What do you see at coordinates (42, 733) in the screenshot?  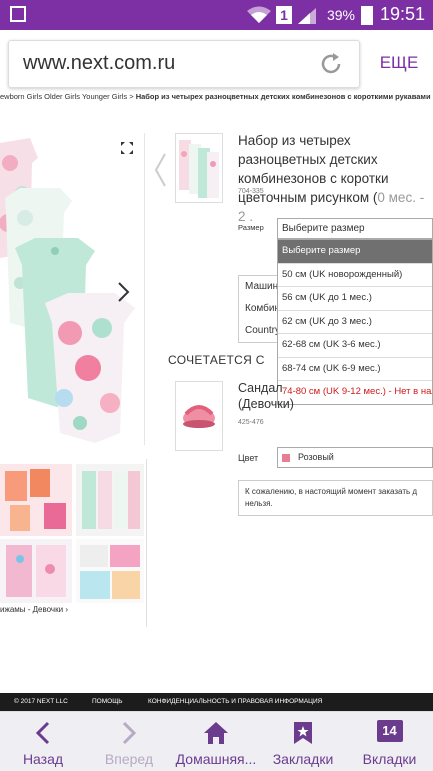 I see `back-icon` at bounding box center [42, 733].